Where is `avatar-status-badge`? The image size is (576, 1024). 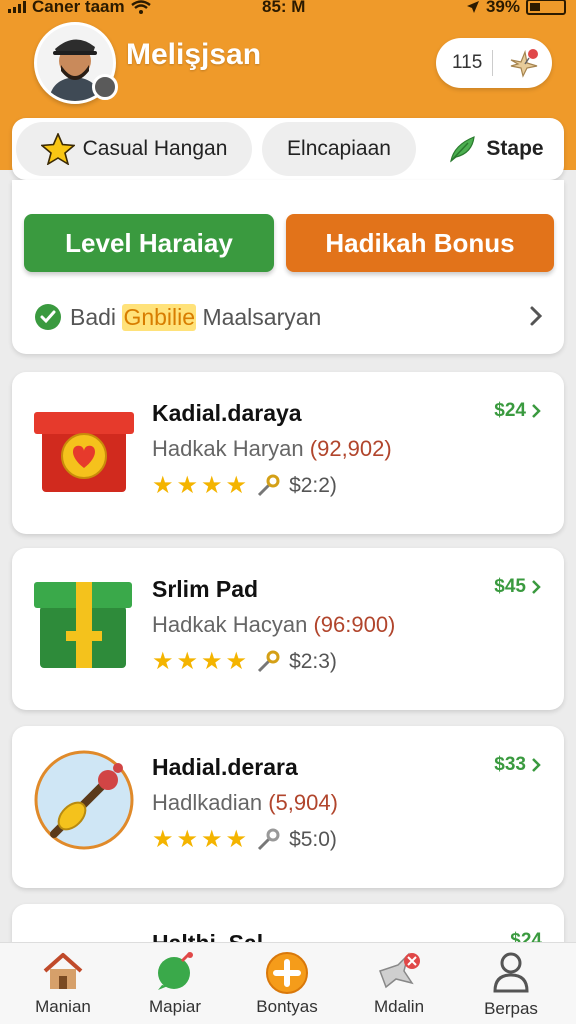
avatar-status-badge is located at coordinates (105, 87).